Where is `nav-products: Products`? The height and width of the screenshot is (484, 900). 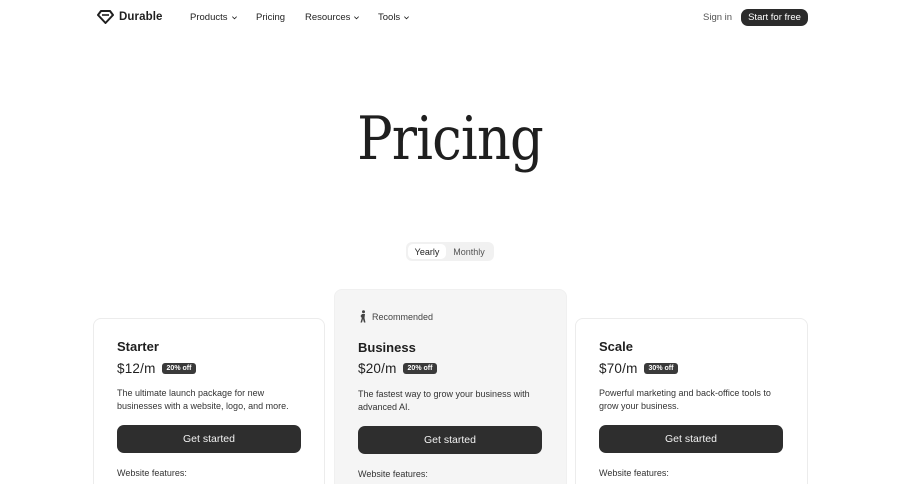
nav-products: Products is located at coordinates (214, 17).